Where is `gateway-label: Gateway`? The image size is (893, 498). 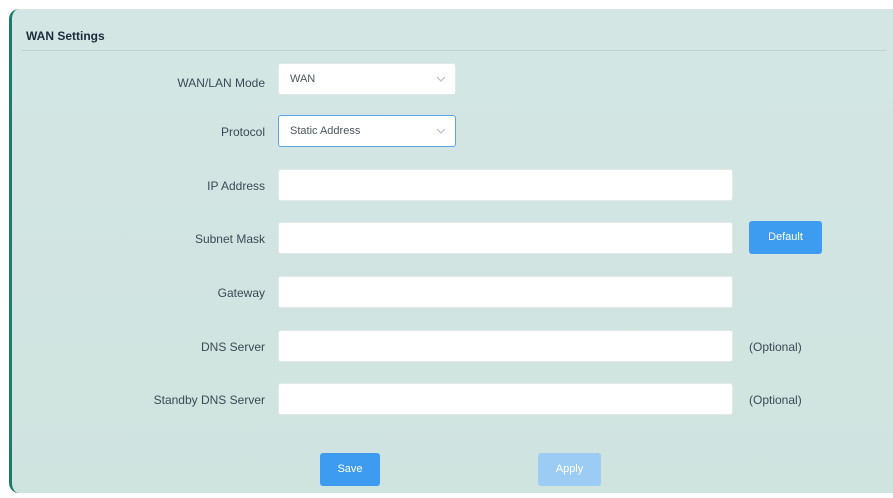 gateway-label: Gateway is located at coordinates (241, 293).